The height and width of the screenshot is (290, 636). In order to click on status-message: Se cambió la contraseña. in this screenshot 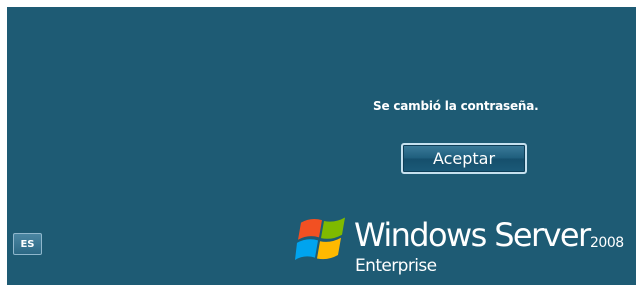, I will do `click(456, 106)`.